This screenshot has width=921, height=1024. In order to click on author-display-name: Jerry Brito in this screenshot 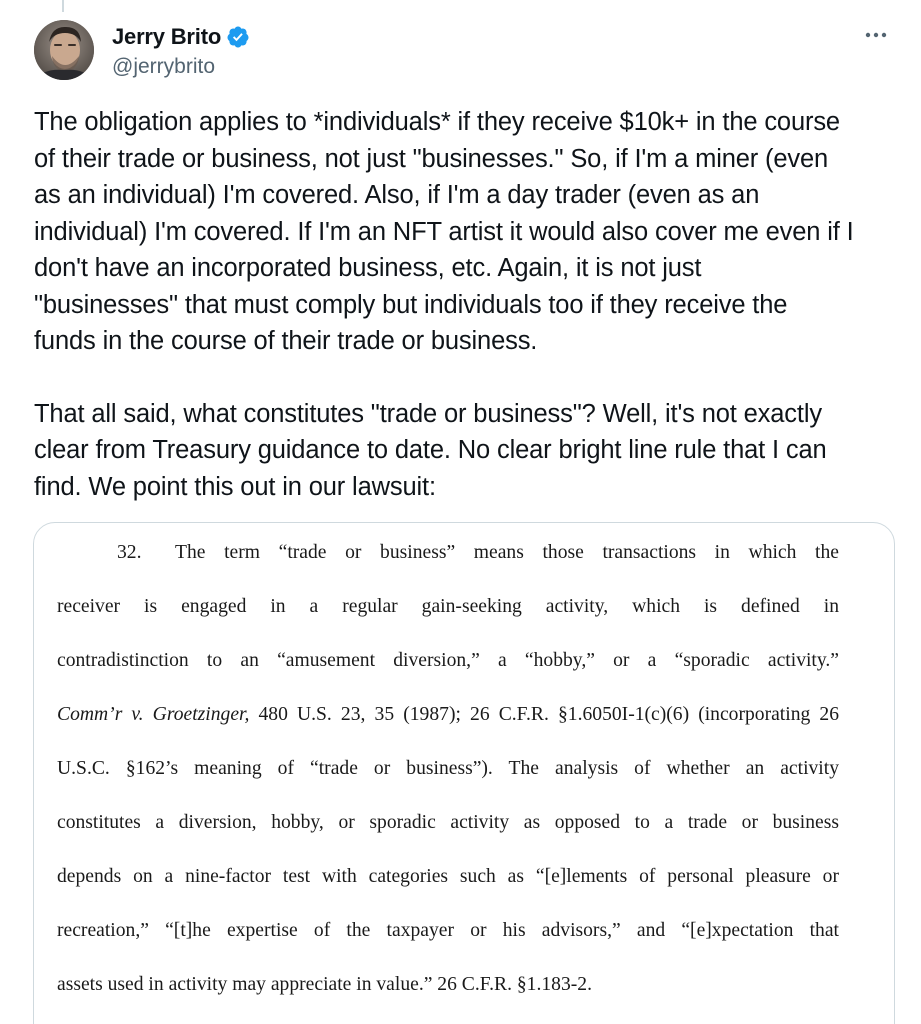, I will do `click(166, 37)`.